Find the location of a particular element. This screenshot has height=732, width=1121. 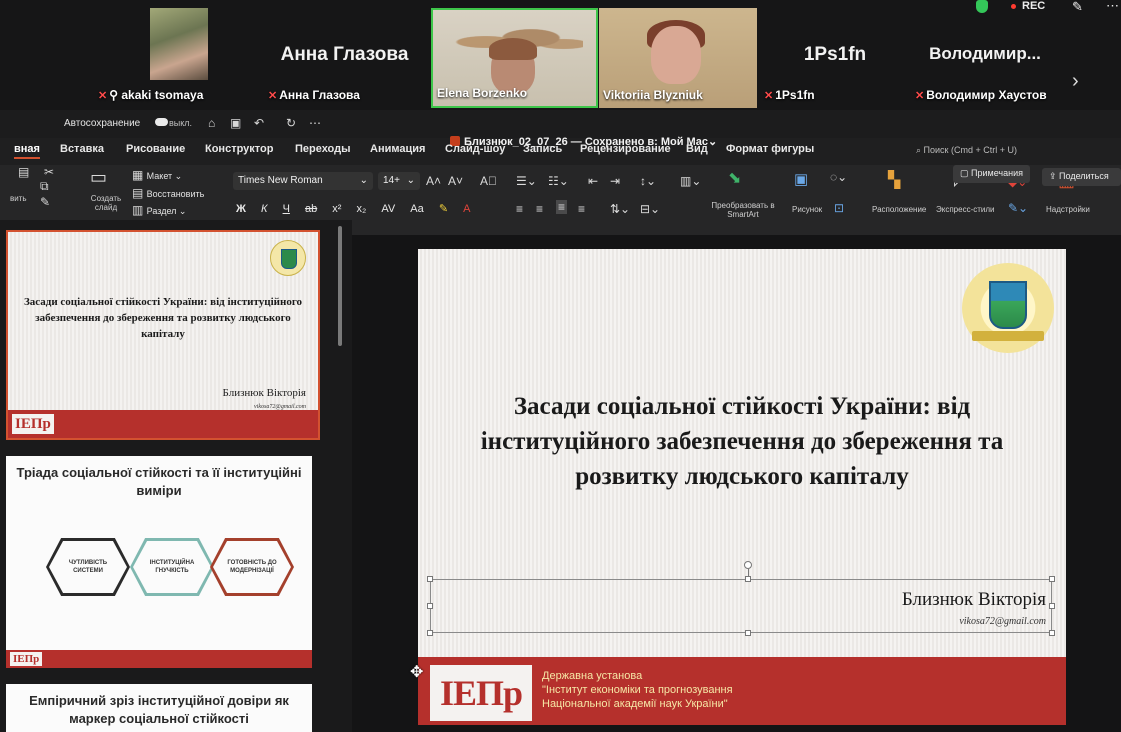

columns-icon: ▥⌄ is located at coordinates (690, 181).